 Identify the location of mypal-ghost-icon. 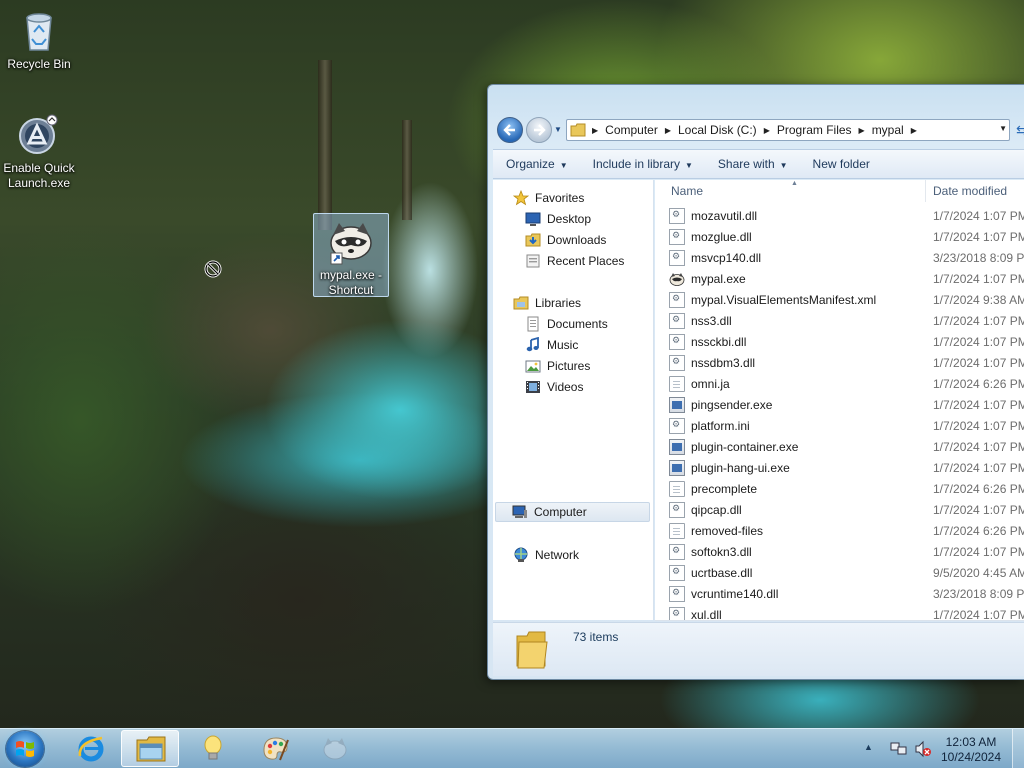
(335, 748).